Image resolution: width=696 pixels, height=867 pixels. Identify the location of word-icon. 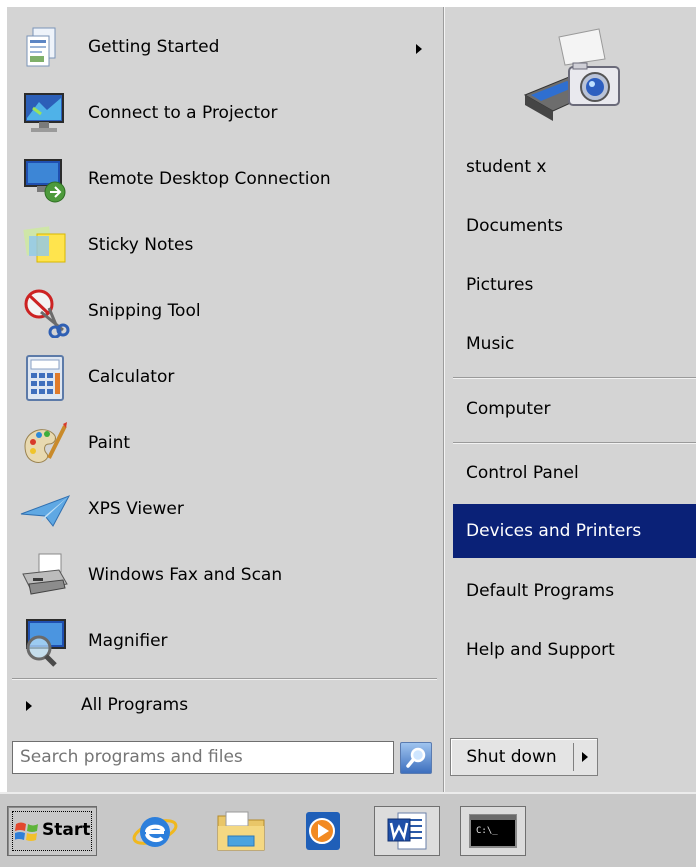
(407, 831).